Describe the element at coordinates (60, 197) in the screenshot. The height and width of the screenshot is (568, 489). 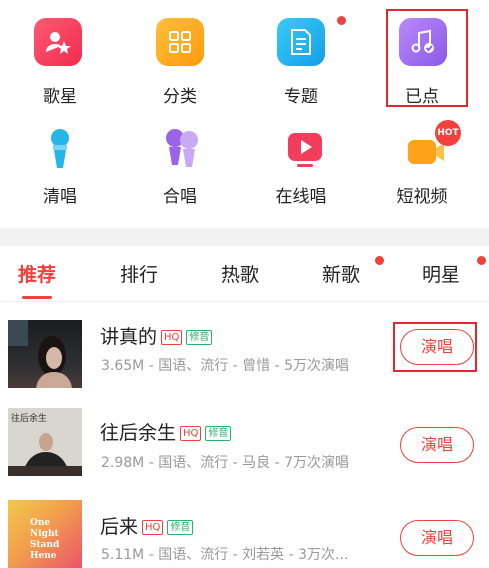
I see `category-label: 清唱` at that location.